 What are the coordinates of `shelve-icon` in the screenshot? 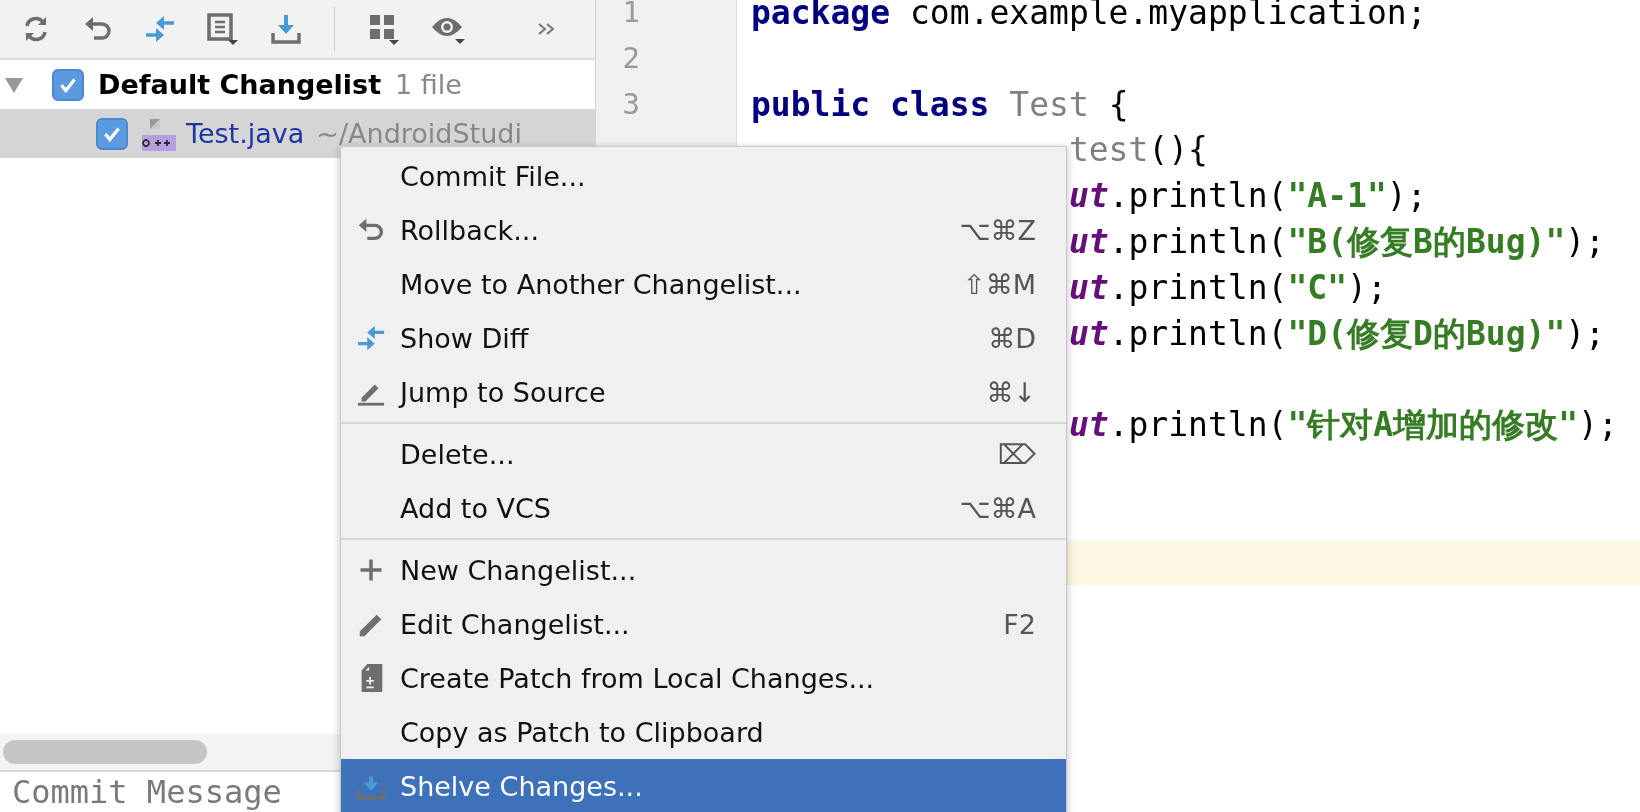 It's located at (370, 786).